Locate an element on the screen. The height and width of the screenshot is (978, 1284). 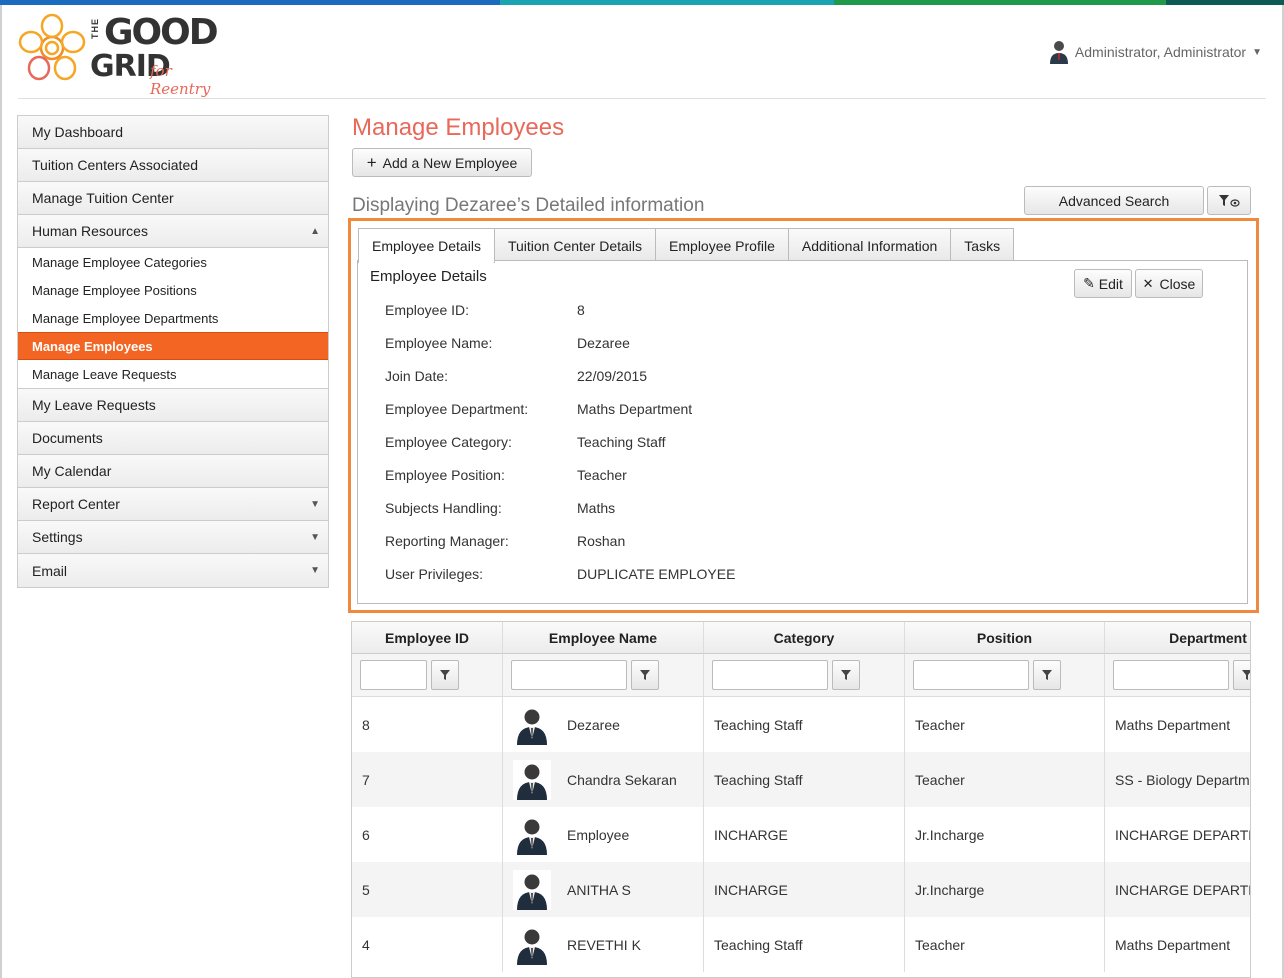
filter-visibility-button is located at coordinates (1229, 200).